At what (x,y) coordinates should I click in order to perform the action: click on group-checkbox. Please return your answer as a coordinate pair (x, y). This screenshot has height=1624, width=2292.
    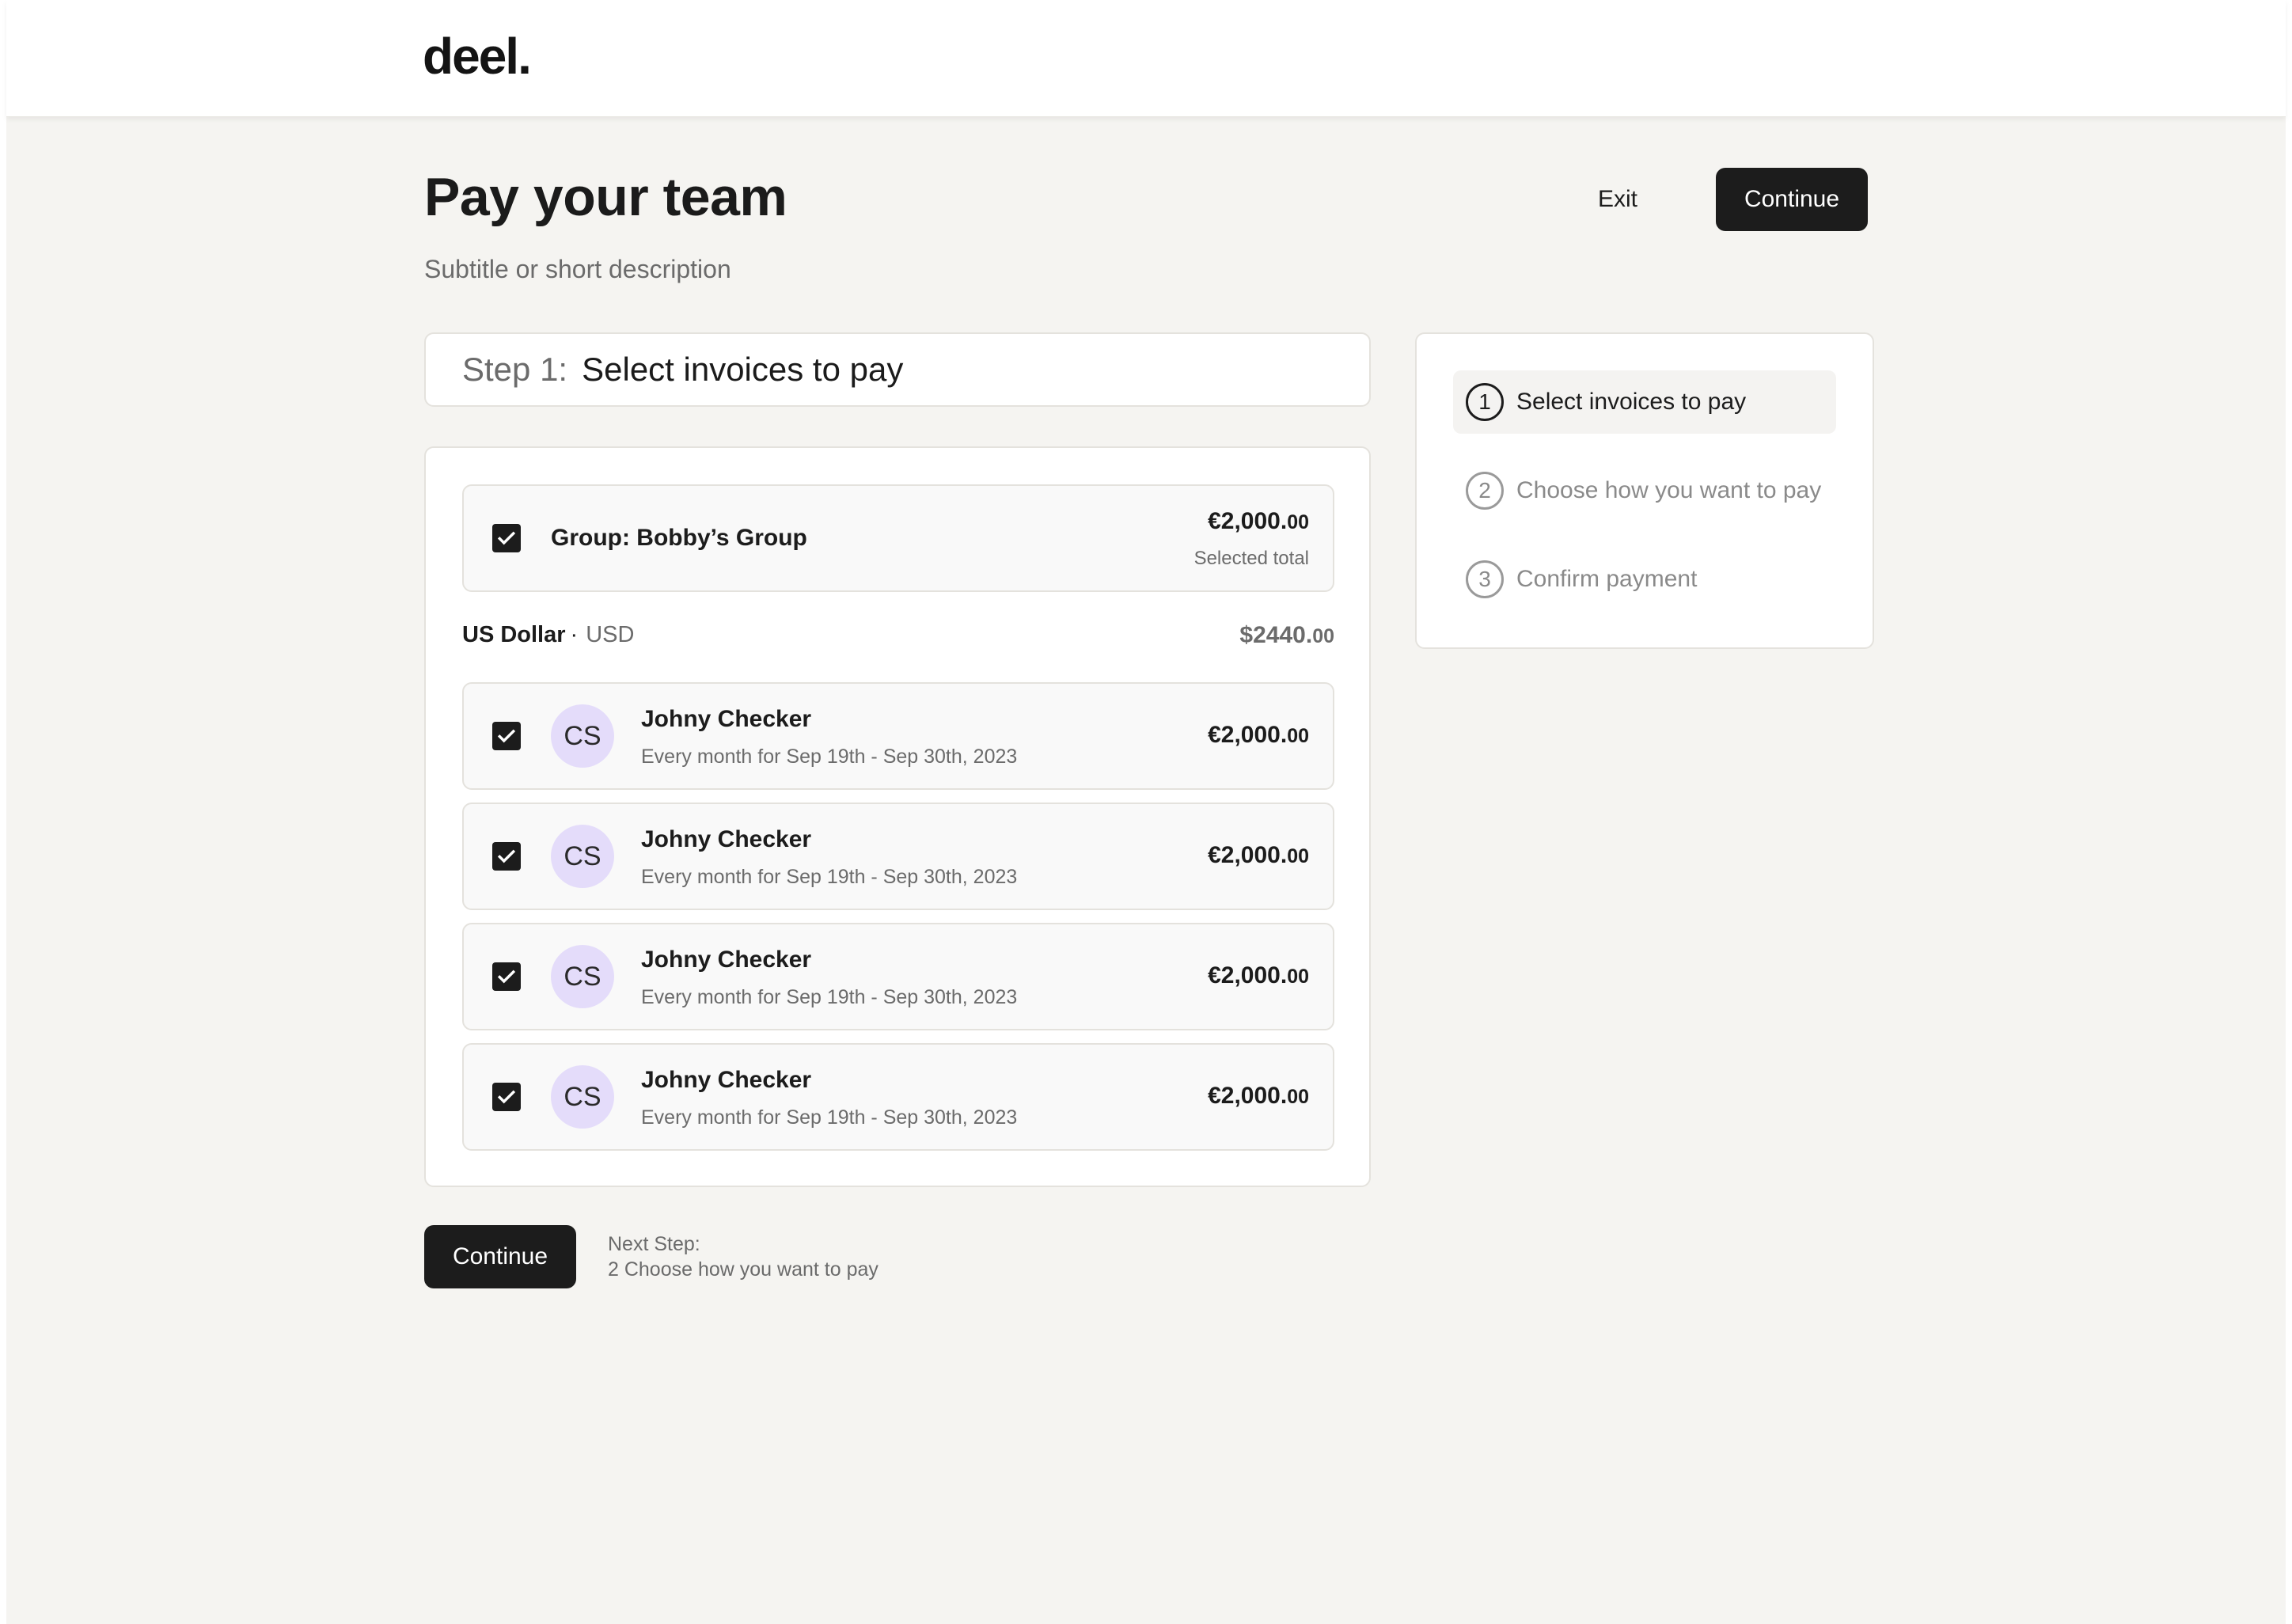
    Looking at the image, I should click on (506, 538).